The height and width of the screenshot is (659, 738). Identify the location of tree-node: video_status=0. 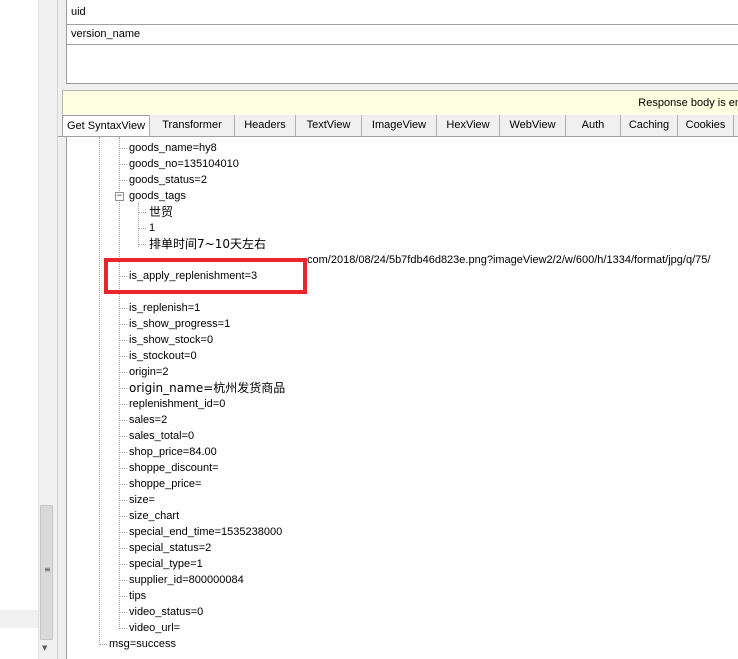
(166, 612).